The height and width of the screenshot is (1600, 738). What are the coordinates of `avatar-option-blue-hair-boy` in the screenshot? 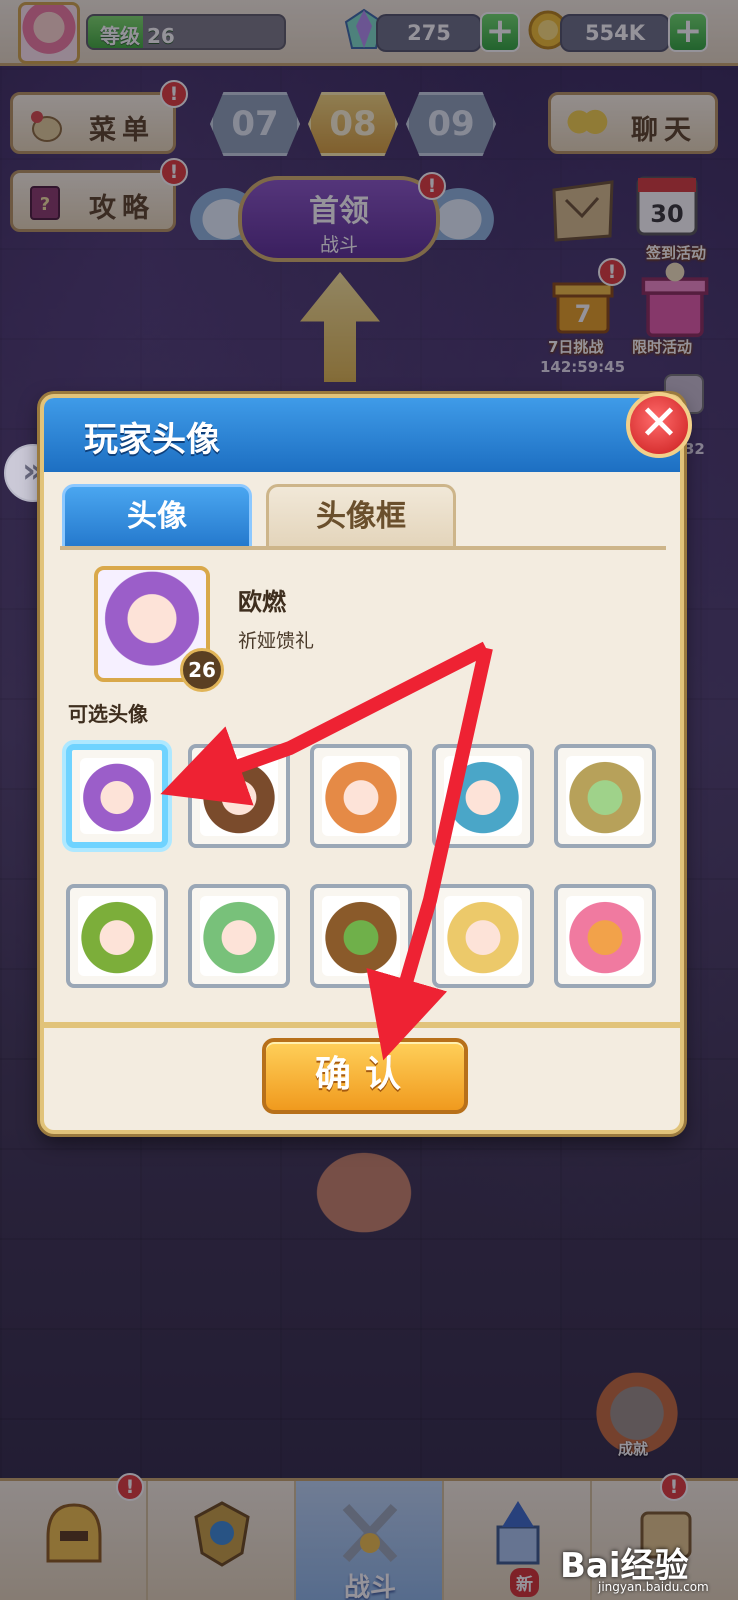 It's located at (483, 796).